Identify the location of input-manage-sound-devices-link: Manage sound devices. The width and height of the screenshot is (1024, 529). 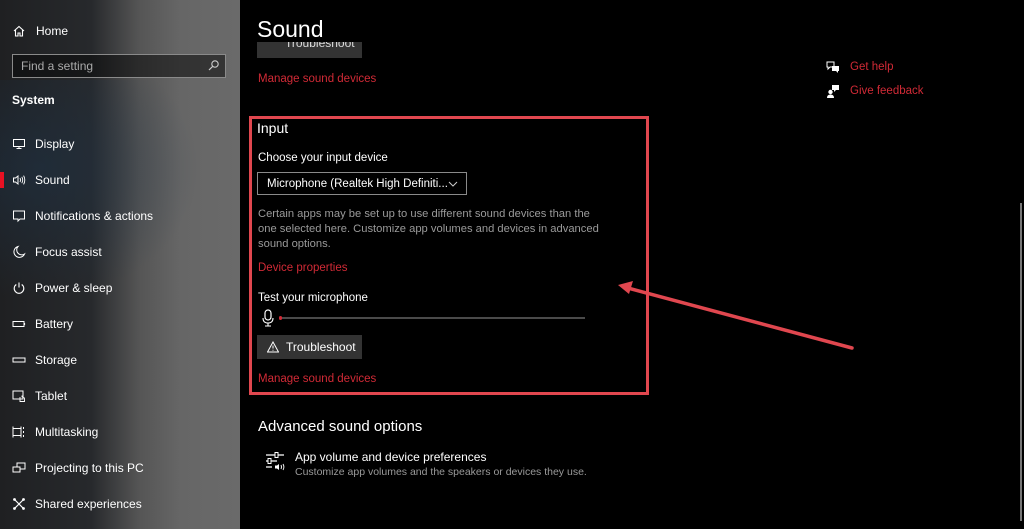
(317, 379).